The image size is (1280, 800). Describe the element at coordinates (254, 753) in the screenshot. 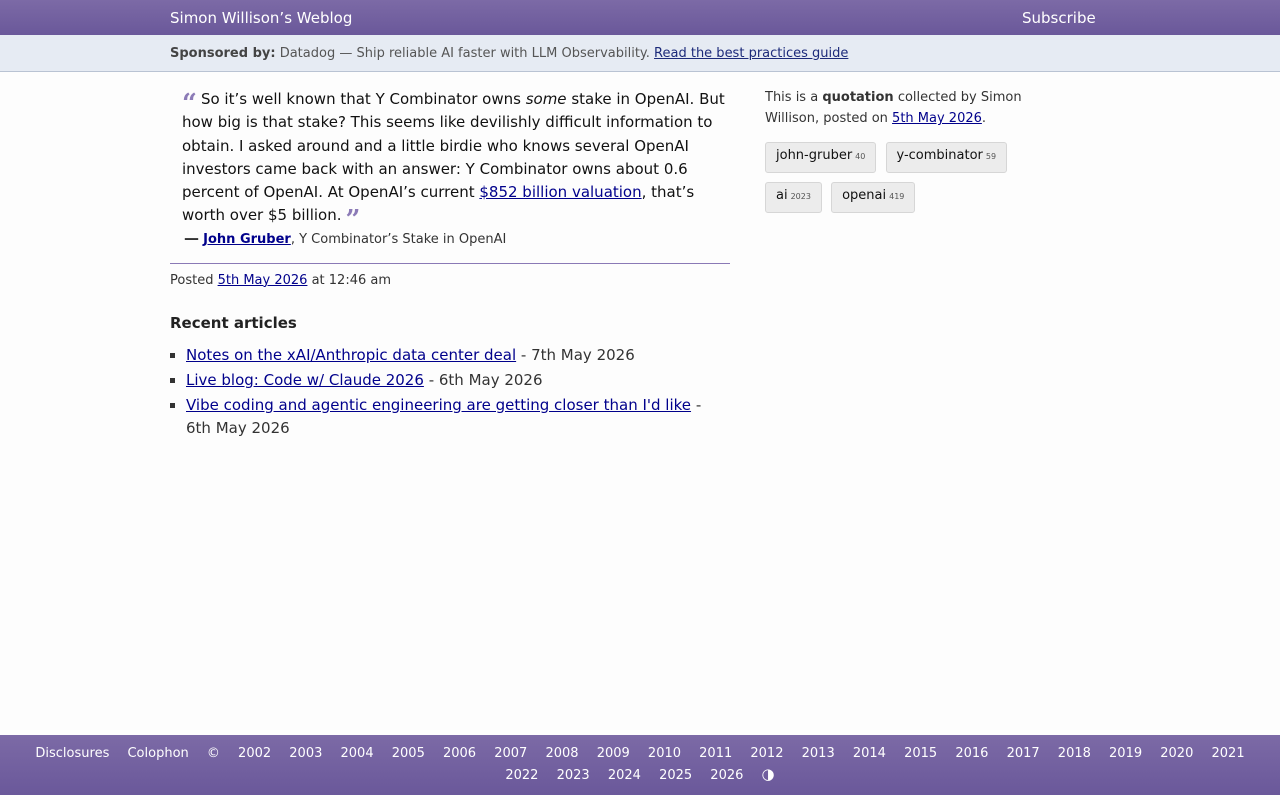

I see `year-link: 2002` at that location.